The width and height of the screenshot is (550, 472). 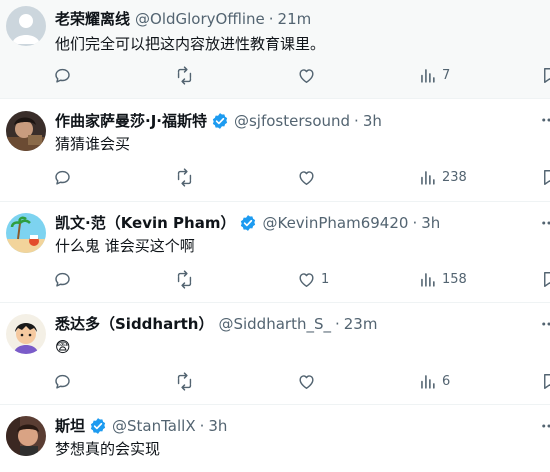 What do you see at coordinates (145, 223) in the screenshot?
I see `display-name: 凯文·范（Kevin Pham）` at bounding box center [145, 223].